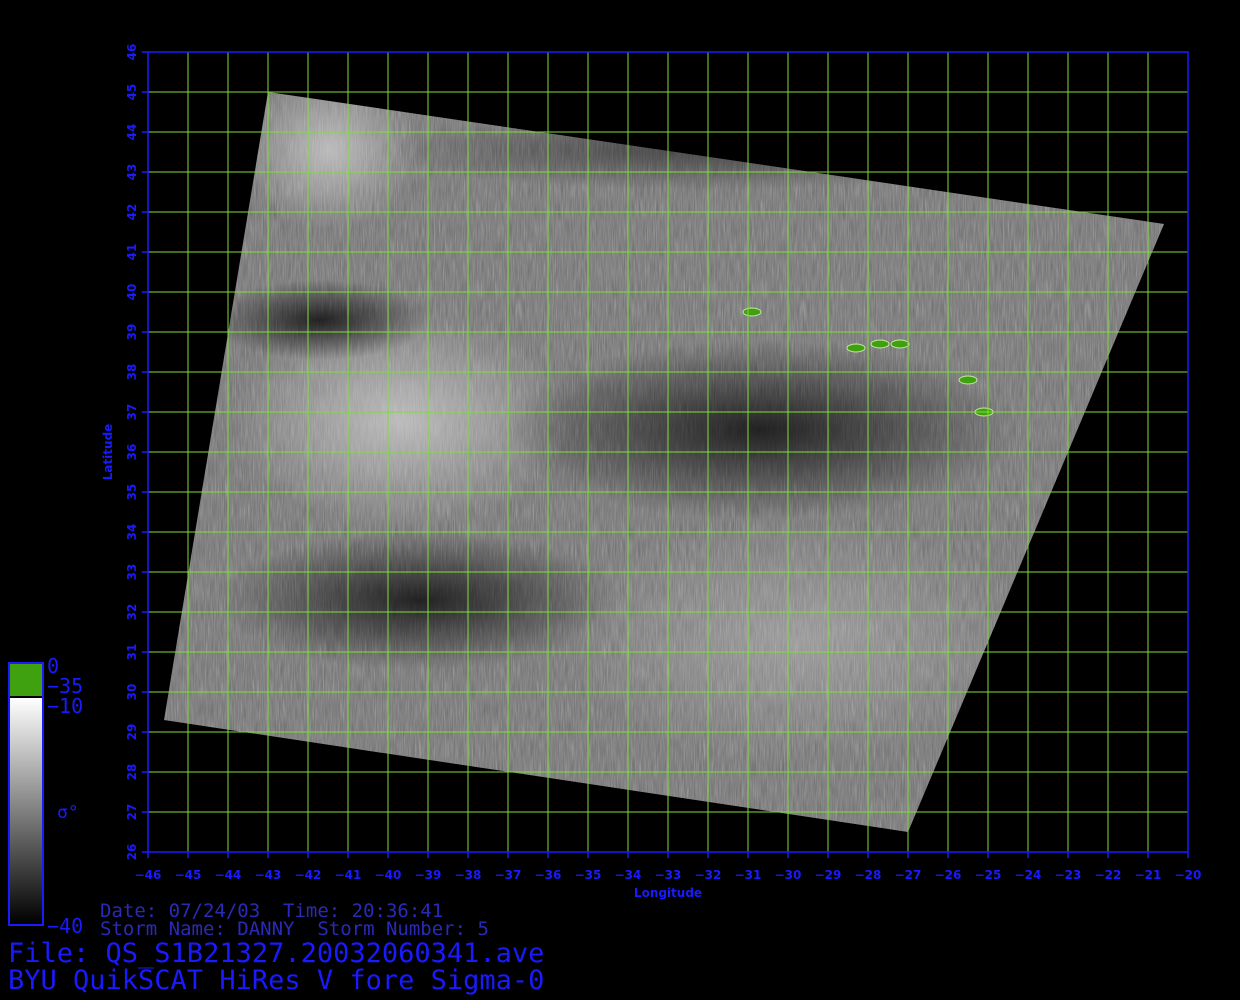 Image resolution: width=1240 pixels, height=1000 pixels. I want to click on x-tick-label: −38, so click(468, 875).